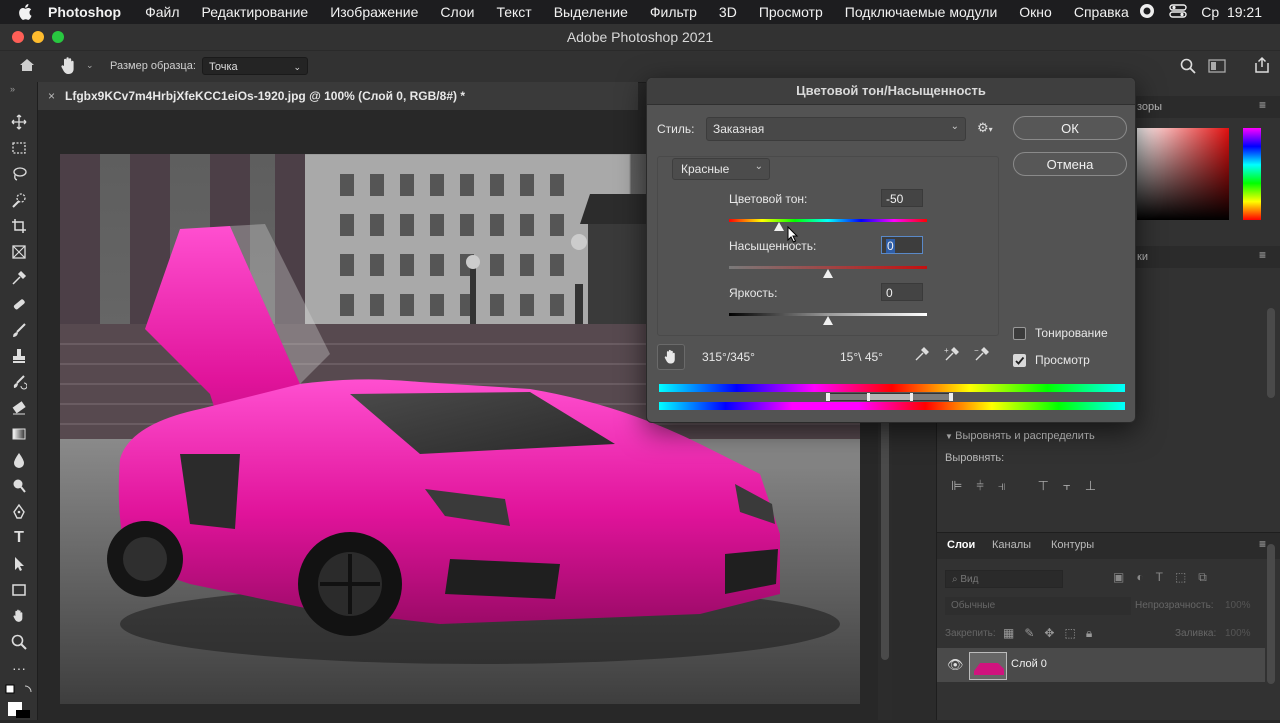 The height and width of the screenshot is (723, 1280). I want to click on eyedropper-icon, so click(922, 356).